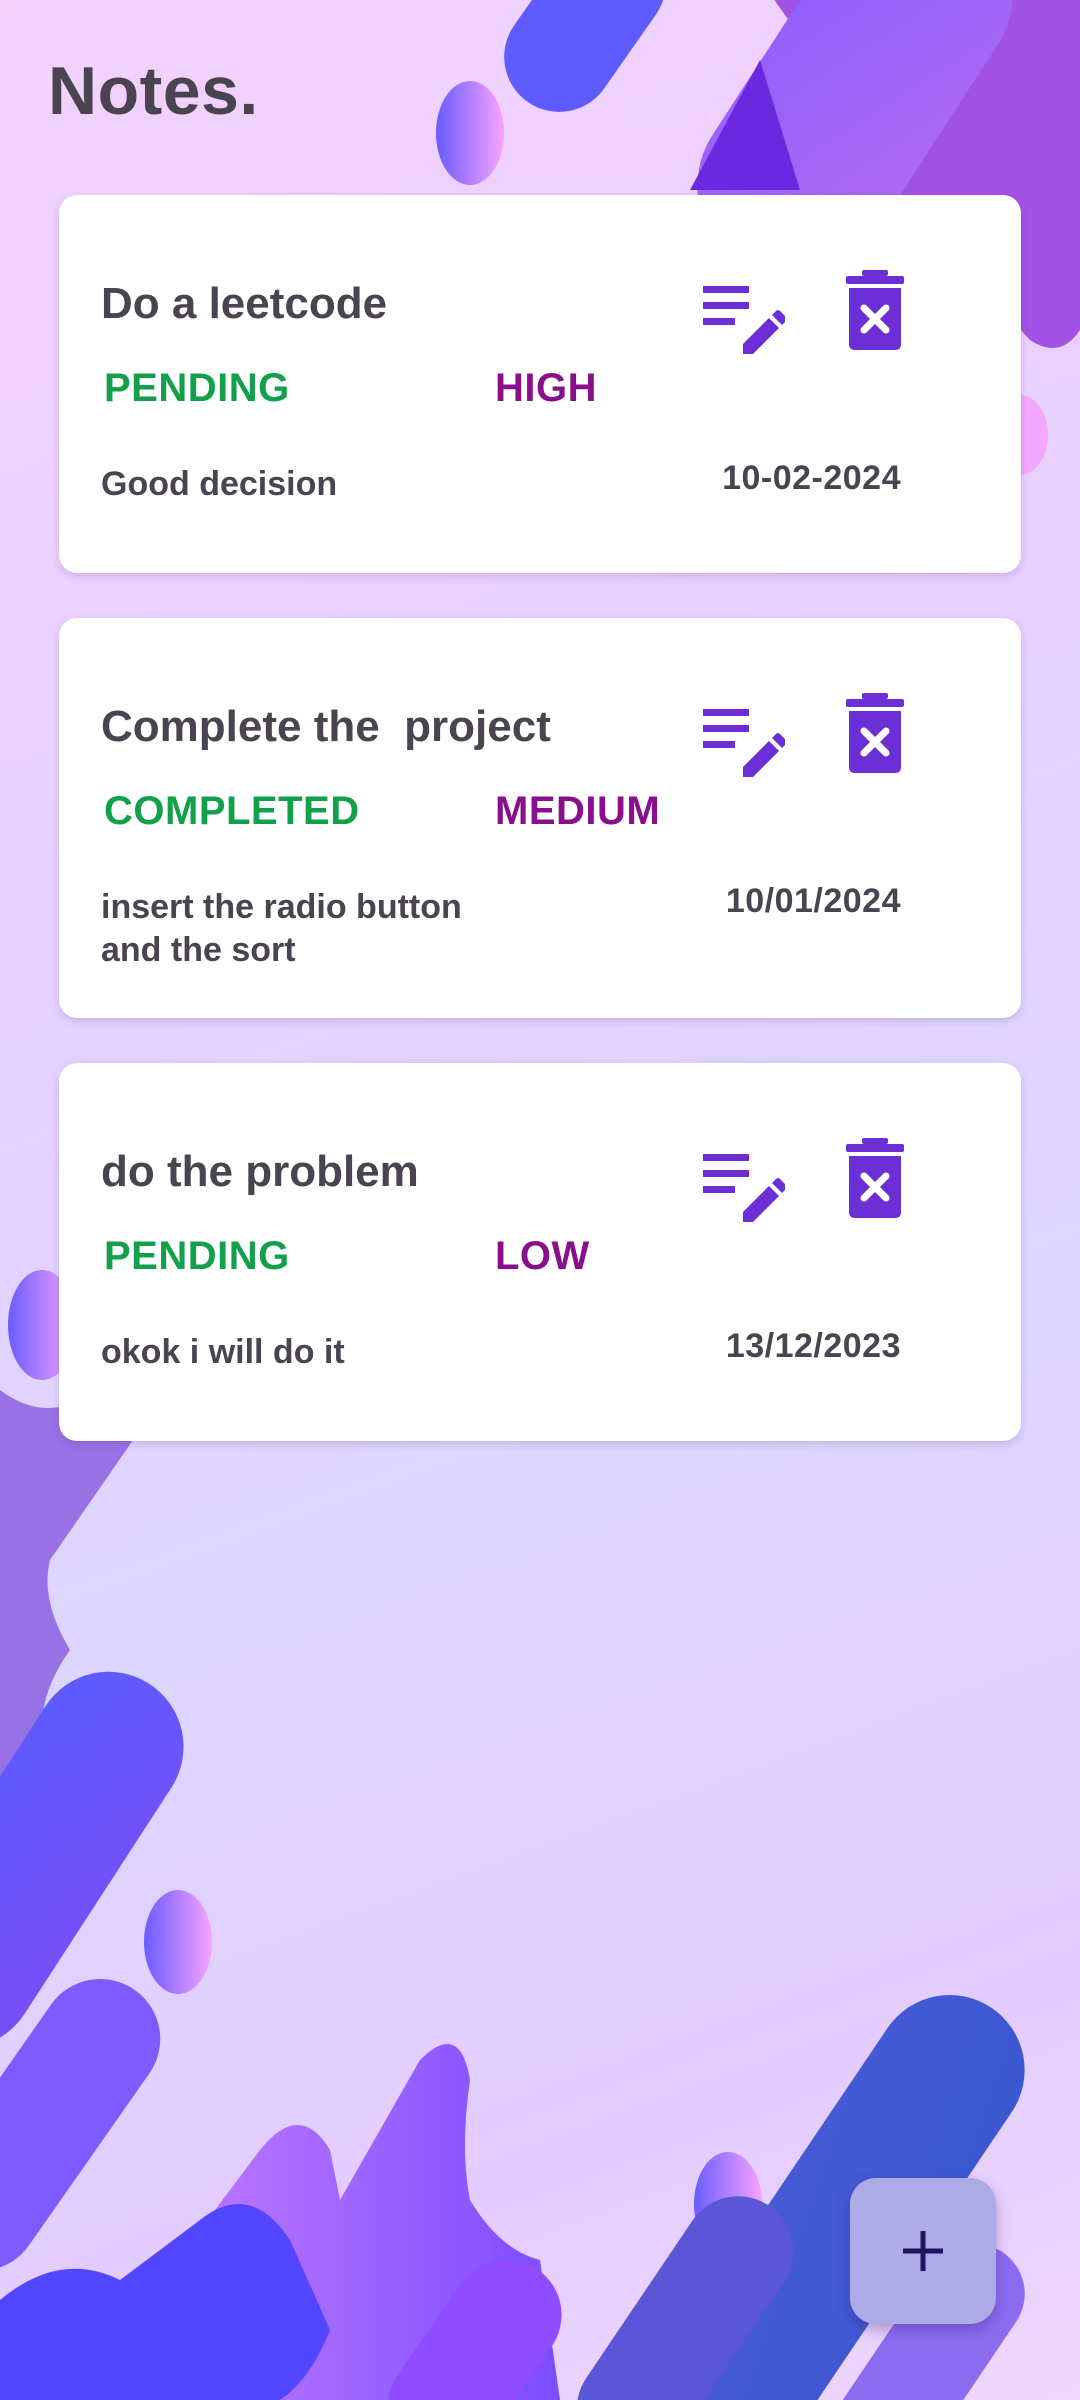  I want to click on note-priority: HIGH, so click(546, 388).